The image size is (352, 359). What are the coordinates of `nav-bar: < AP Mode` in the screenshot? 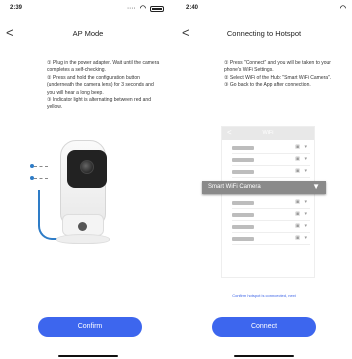 It's located at (88, 33).